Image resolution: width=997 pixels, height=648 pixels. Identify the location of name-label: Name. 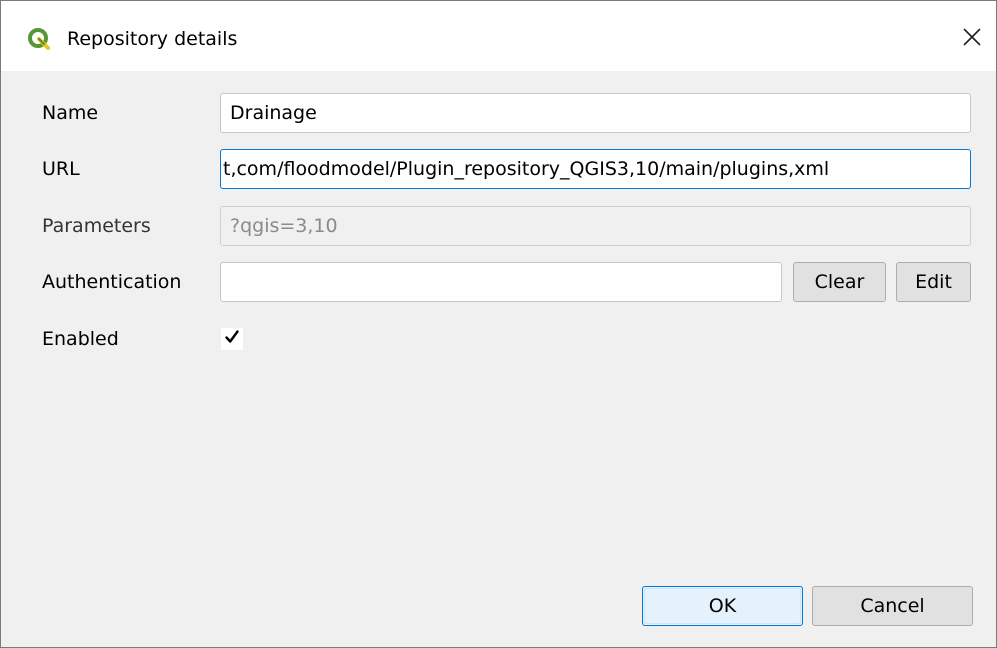
(70, 113).